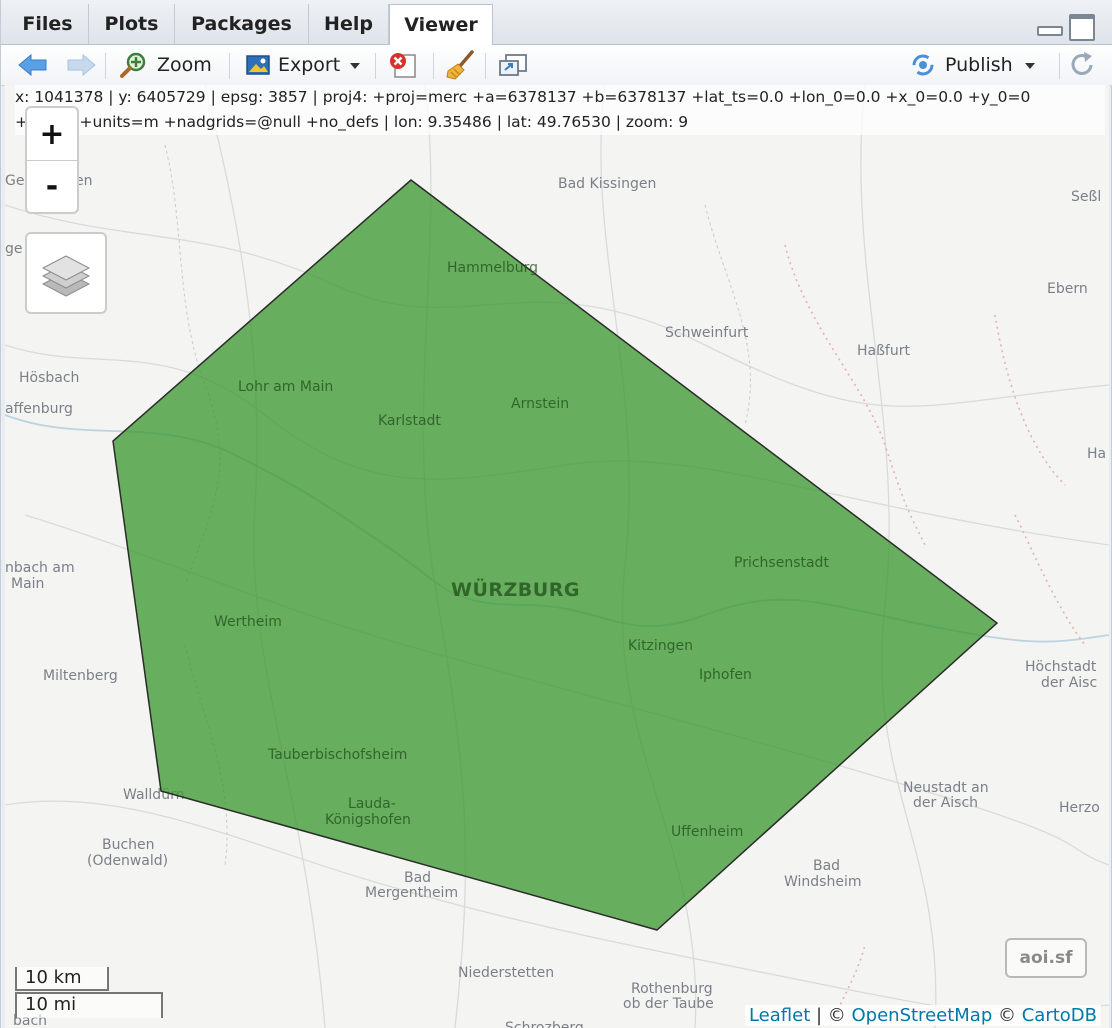 The image size is (1112, 1028). Describe the element at coordinates (725, 675) in the screenshot. I see `svg-text: Iphofen` at that location.